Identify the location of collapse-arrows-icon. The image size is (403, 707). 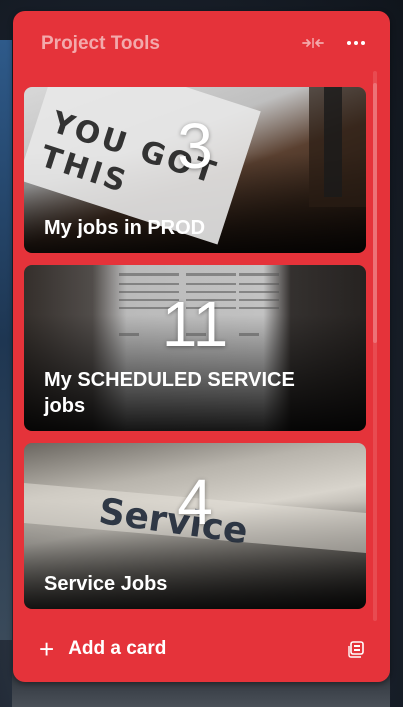
(313, 43).